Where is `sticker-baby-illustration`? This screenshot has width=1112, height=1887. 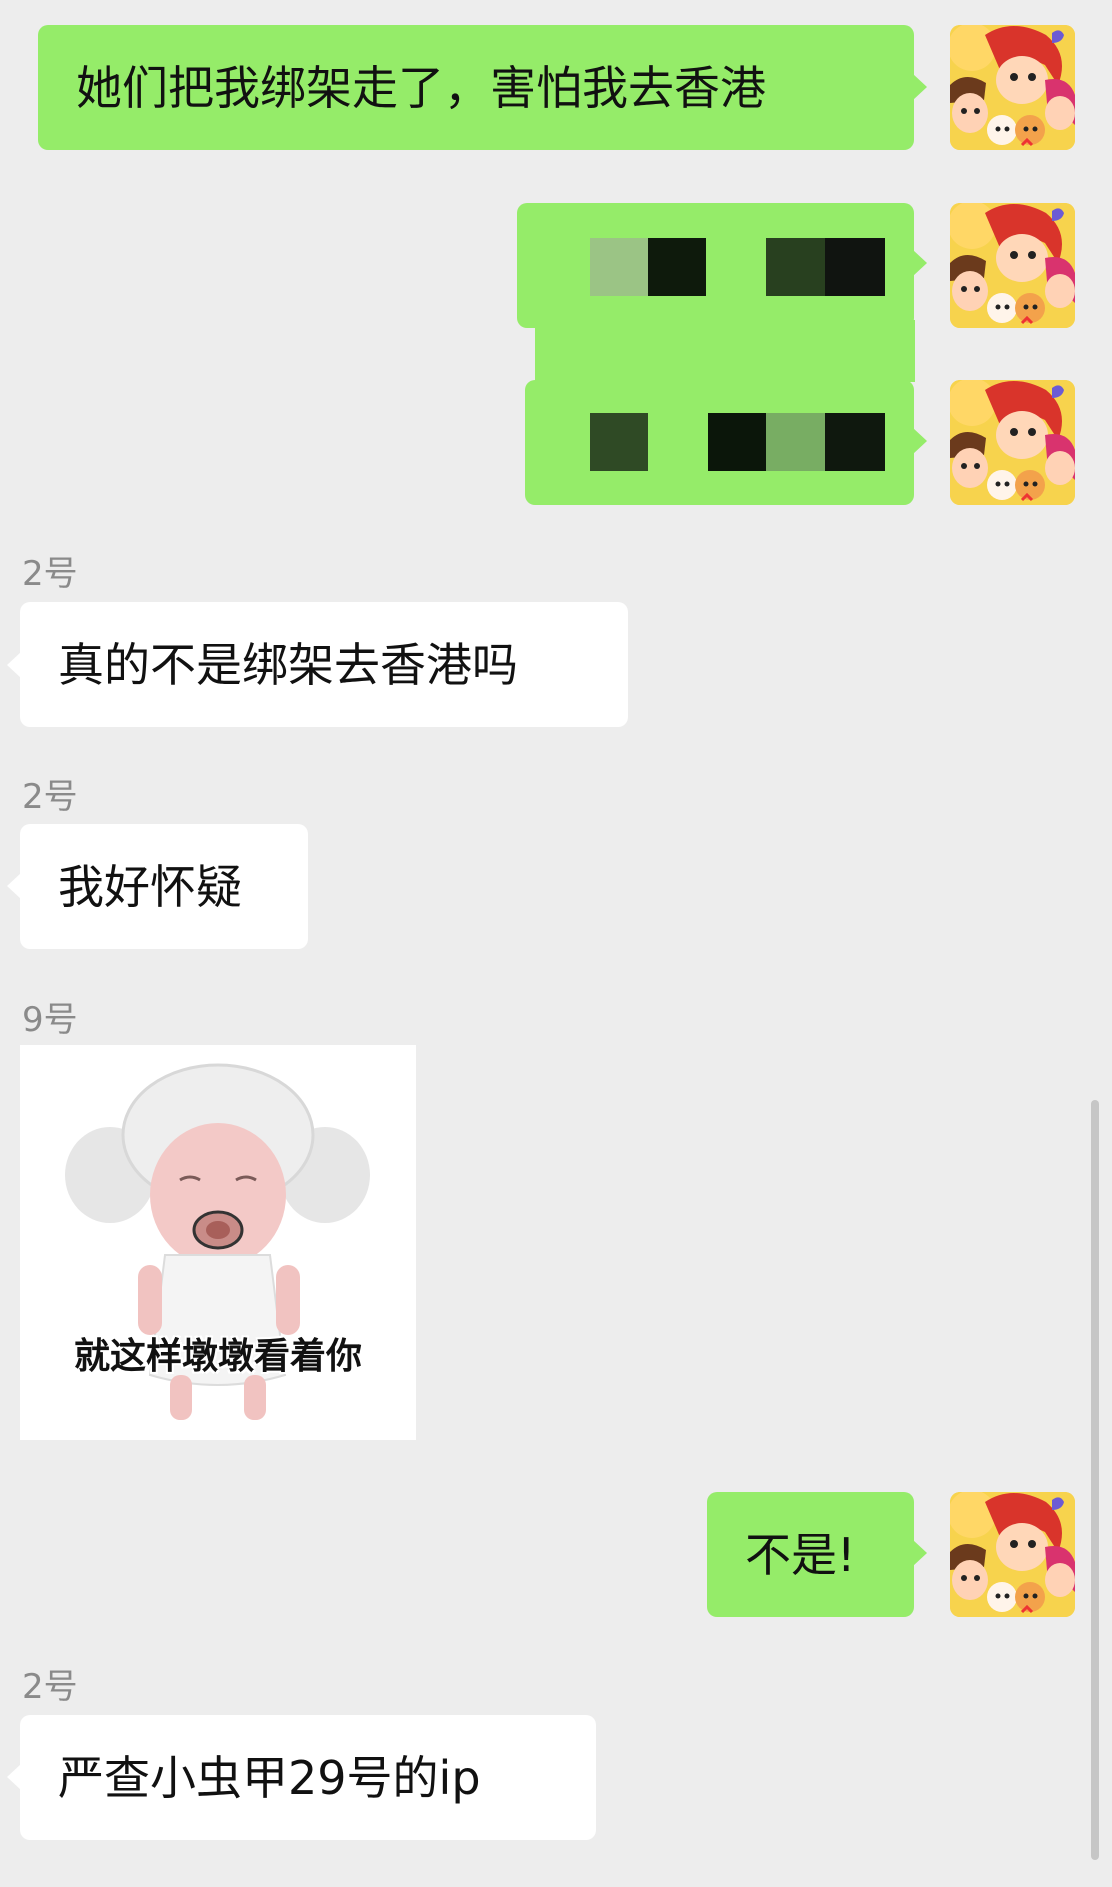 sticker-baby-illustration is located at coordinates (218, 1242).